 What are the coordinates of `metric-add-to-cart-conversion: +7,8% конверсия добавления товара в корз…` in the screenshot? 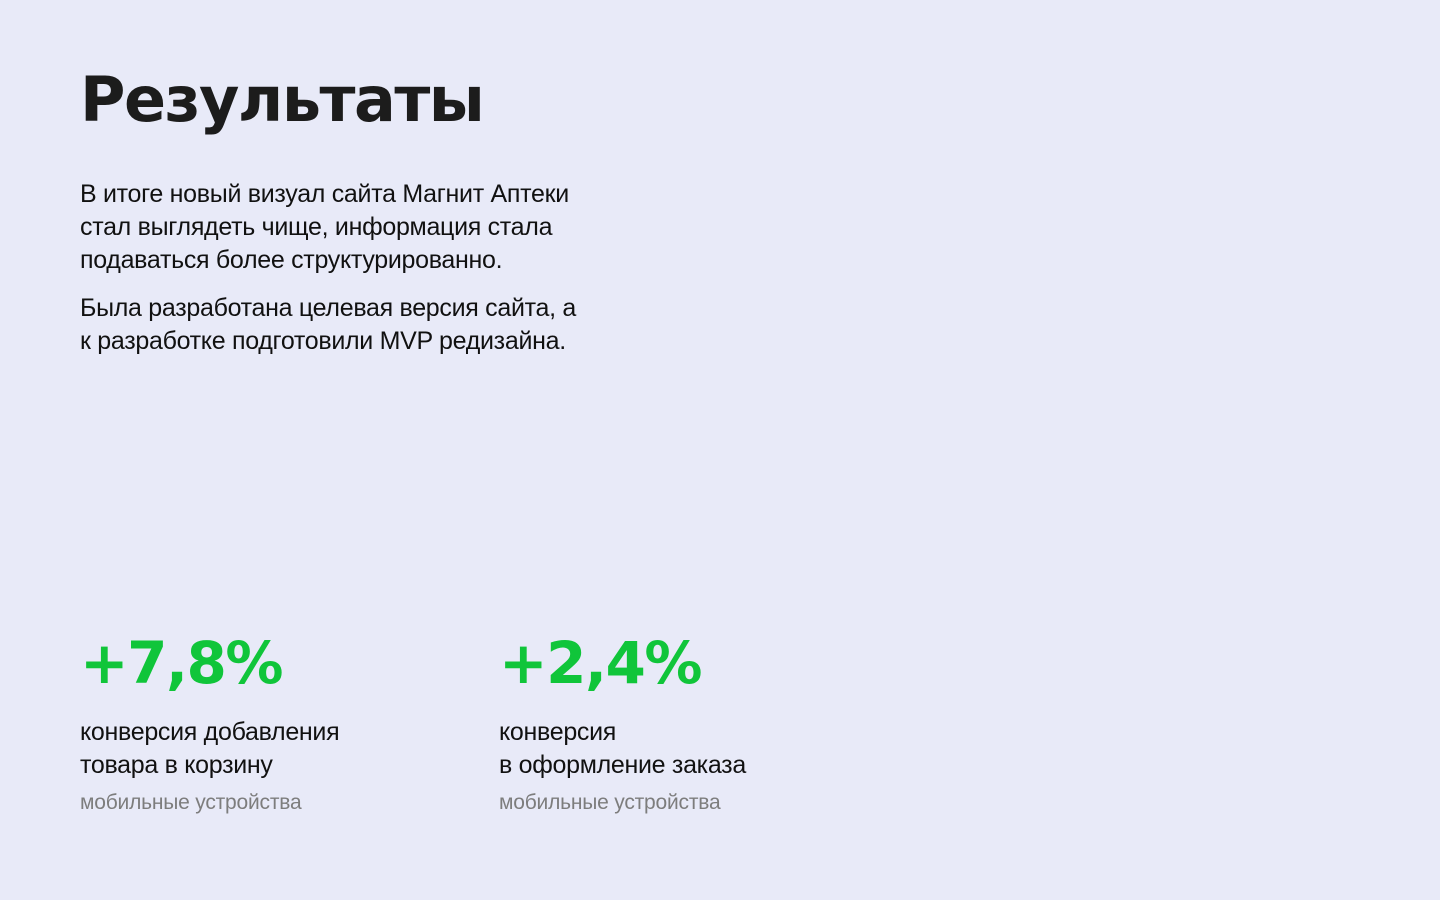 It's located at (270, 722).